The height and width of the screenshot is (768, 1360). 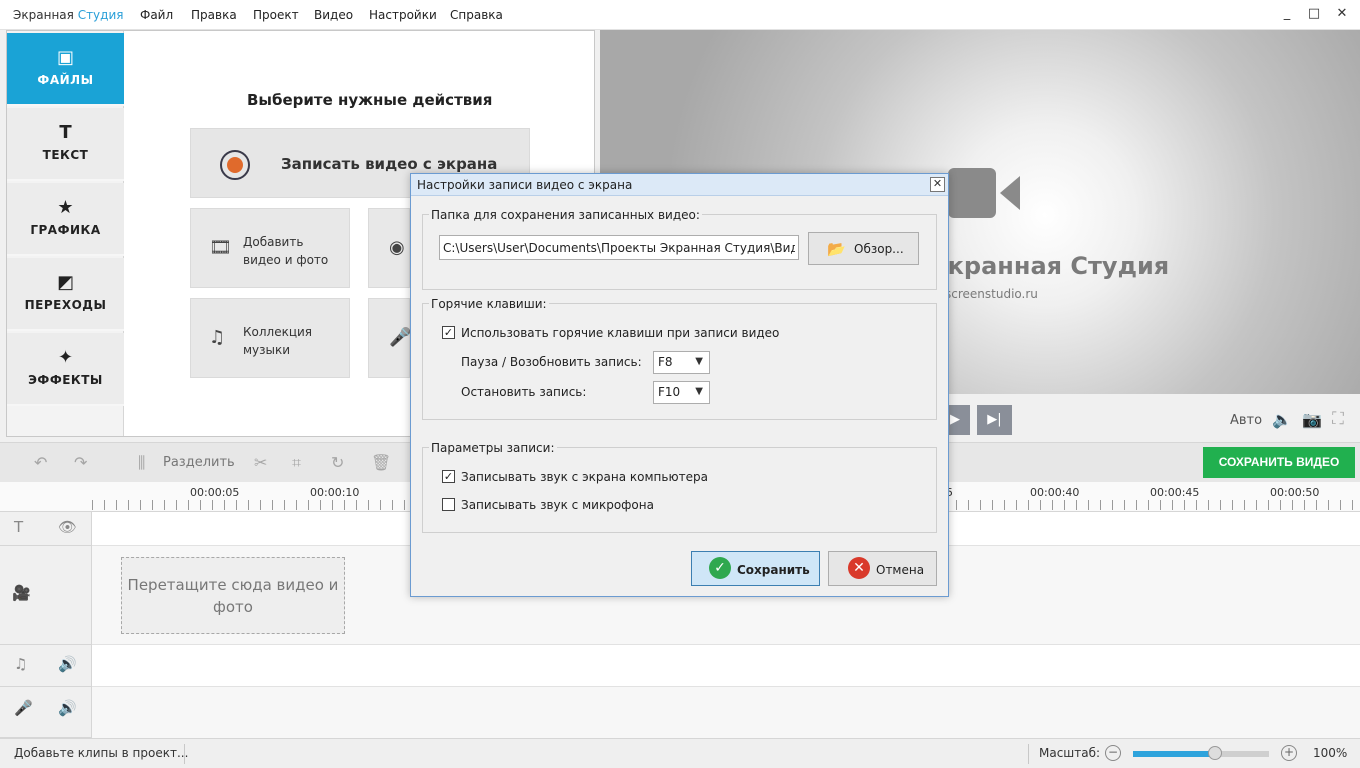 I want to click on zoom-in-icon: +, so click(x=1289, y=753).